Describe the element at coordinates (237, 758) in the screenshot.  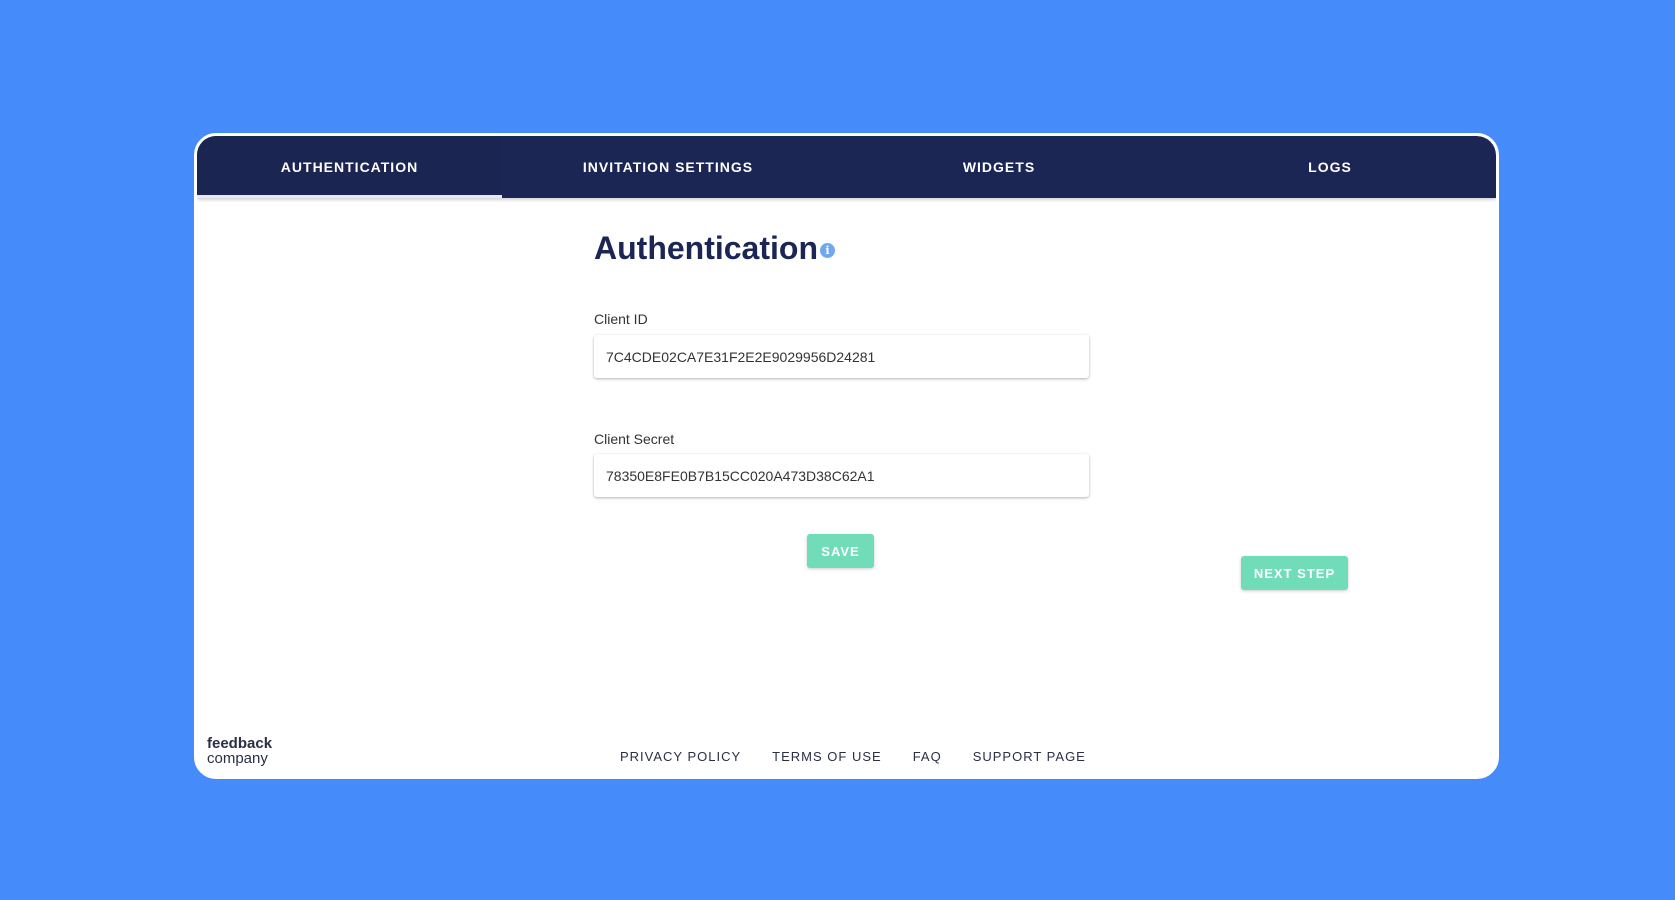
I see `logo-text-company: company` at that location.